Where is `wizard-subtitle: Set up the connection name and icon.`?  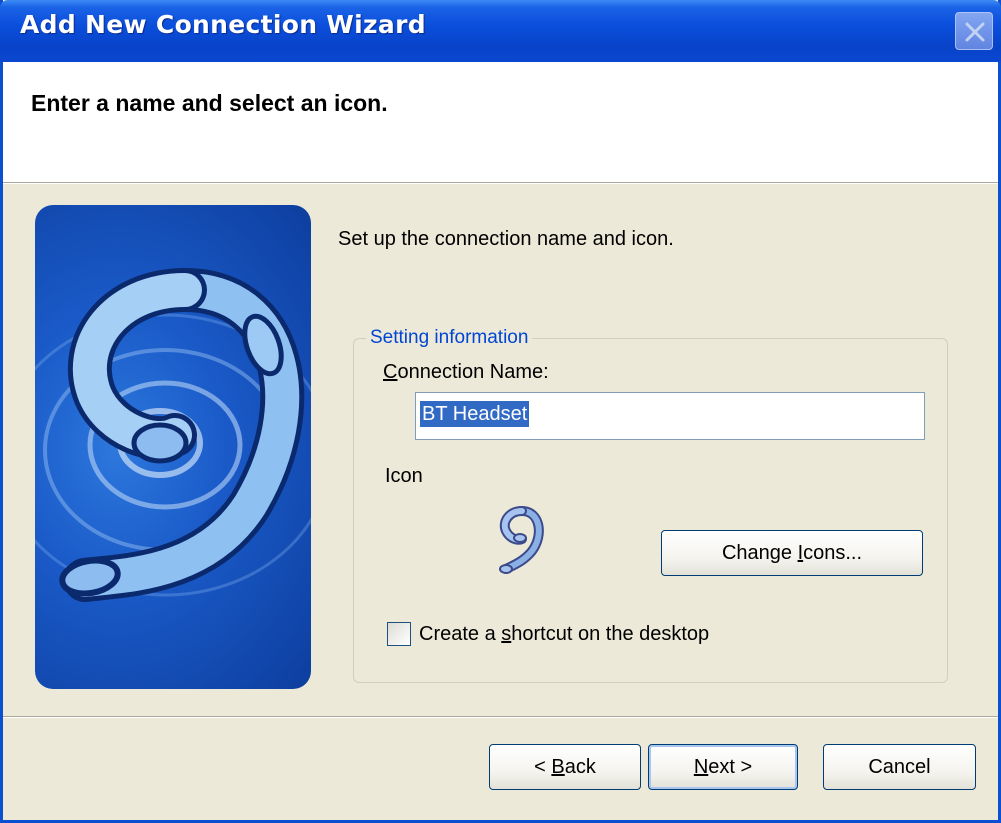 wizard-subtitle: Set up the connection name and icon. is located at coordinates (506, 239).